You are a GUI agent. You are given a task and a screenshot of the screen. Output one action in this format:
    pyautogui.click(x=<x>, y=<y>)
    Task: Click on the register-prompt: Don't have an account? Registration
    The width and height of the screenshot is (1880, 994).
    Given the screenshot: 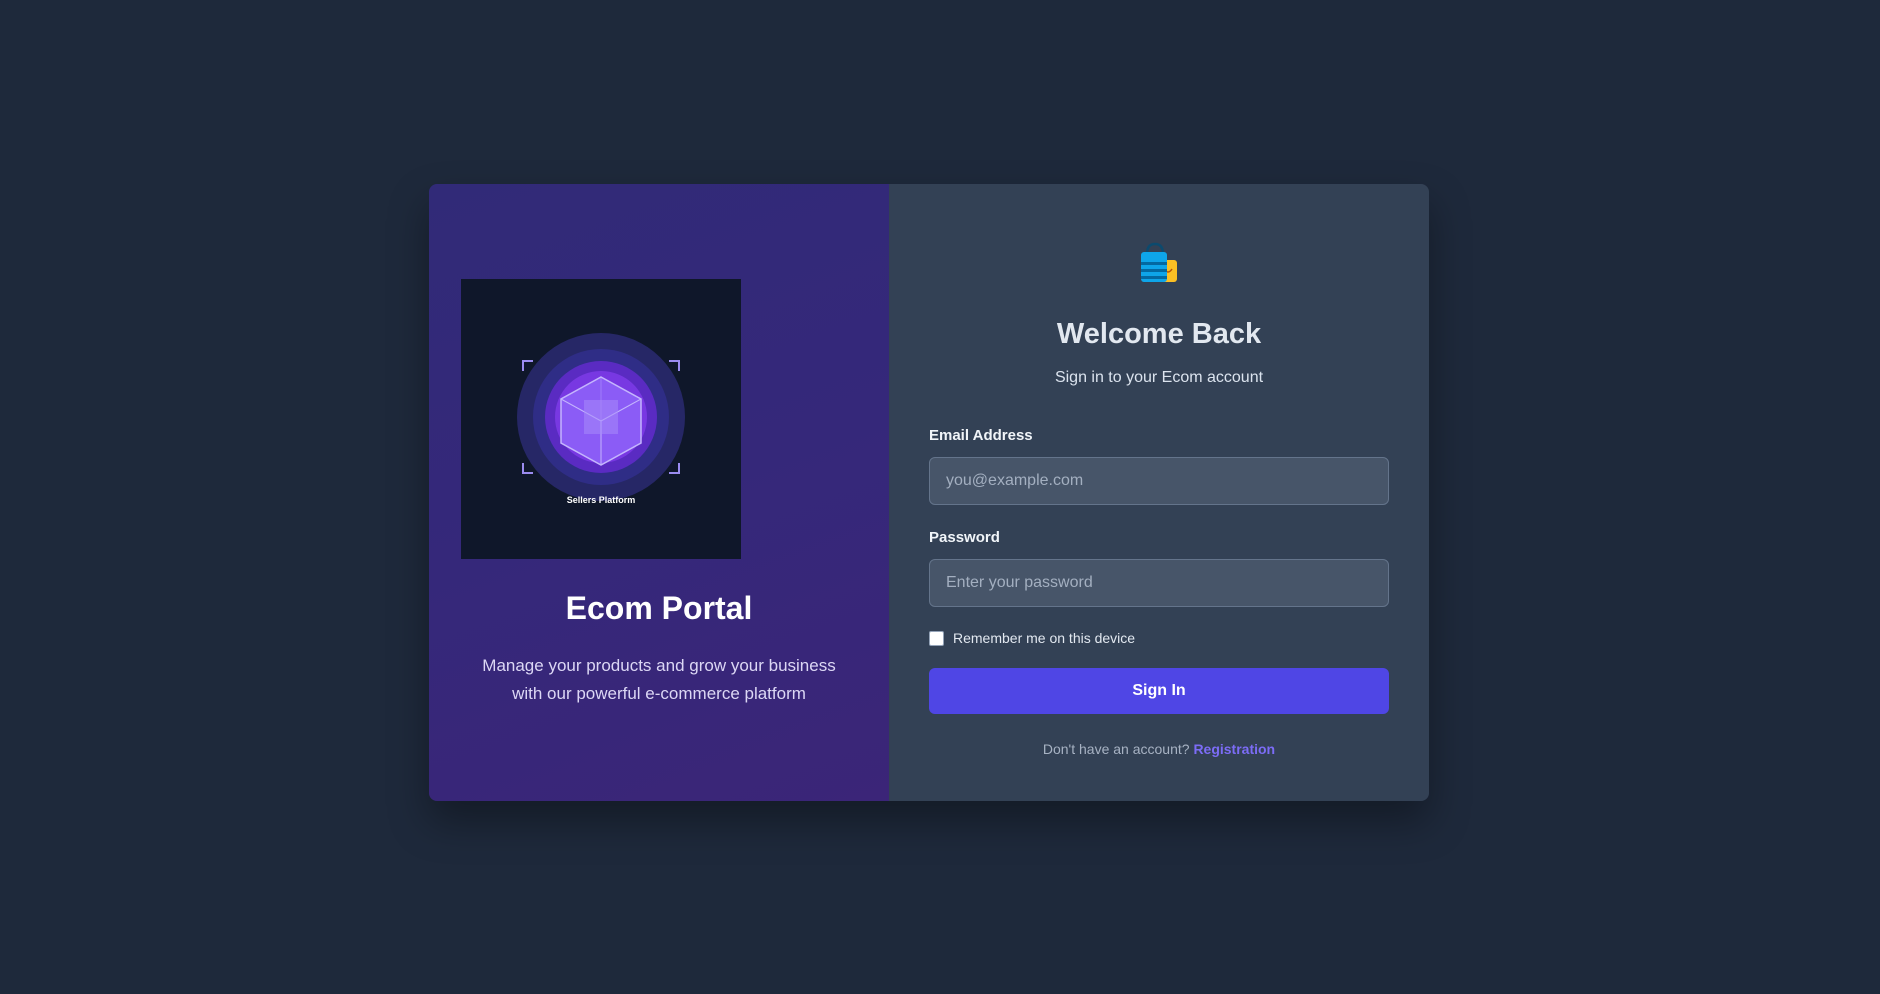 What is the action you would take?
    pyautogui.click(x=1159, y=749)
    